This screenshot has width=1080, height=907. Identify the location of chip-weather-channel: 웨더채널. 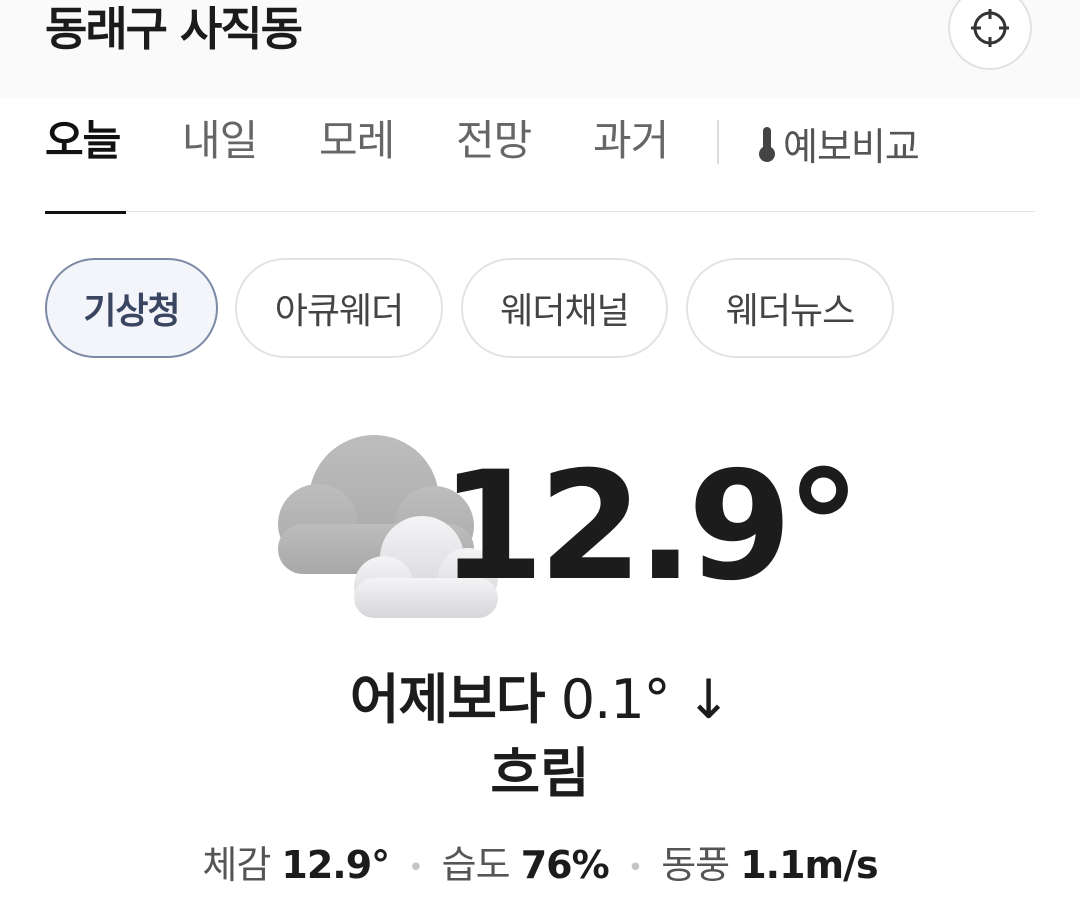
(564, 308).